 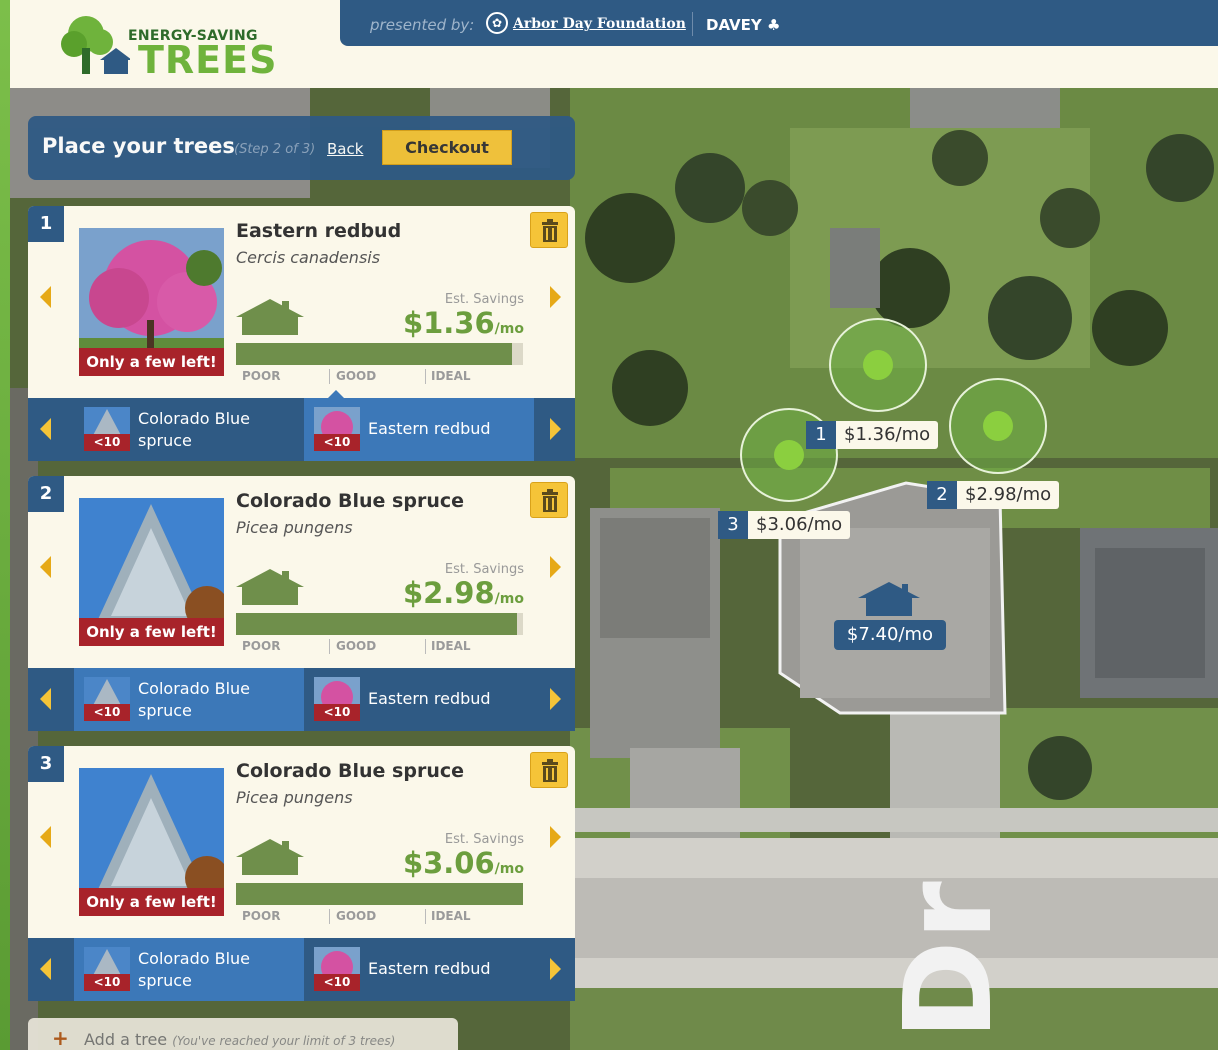 I want to click on savings-amount: $2.98, so click(x=448, y=593).